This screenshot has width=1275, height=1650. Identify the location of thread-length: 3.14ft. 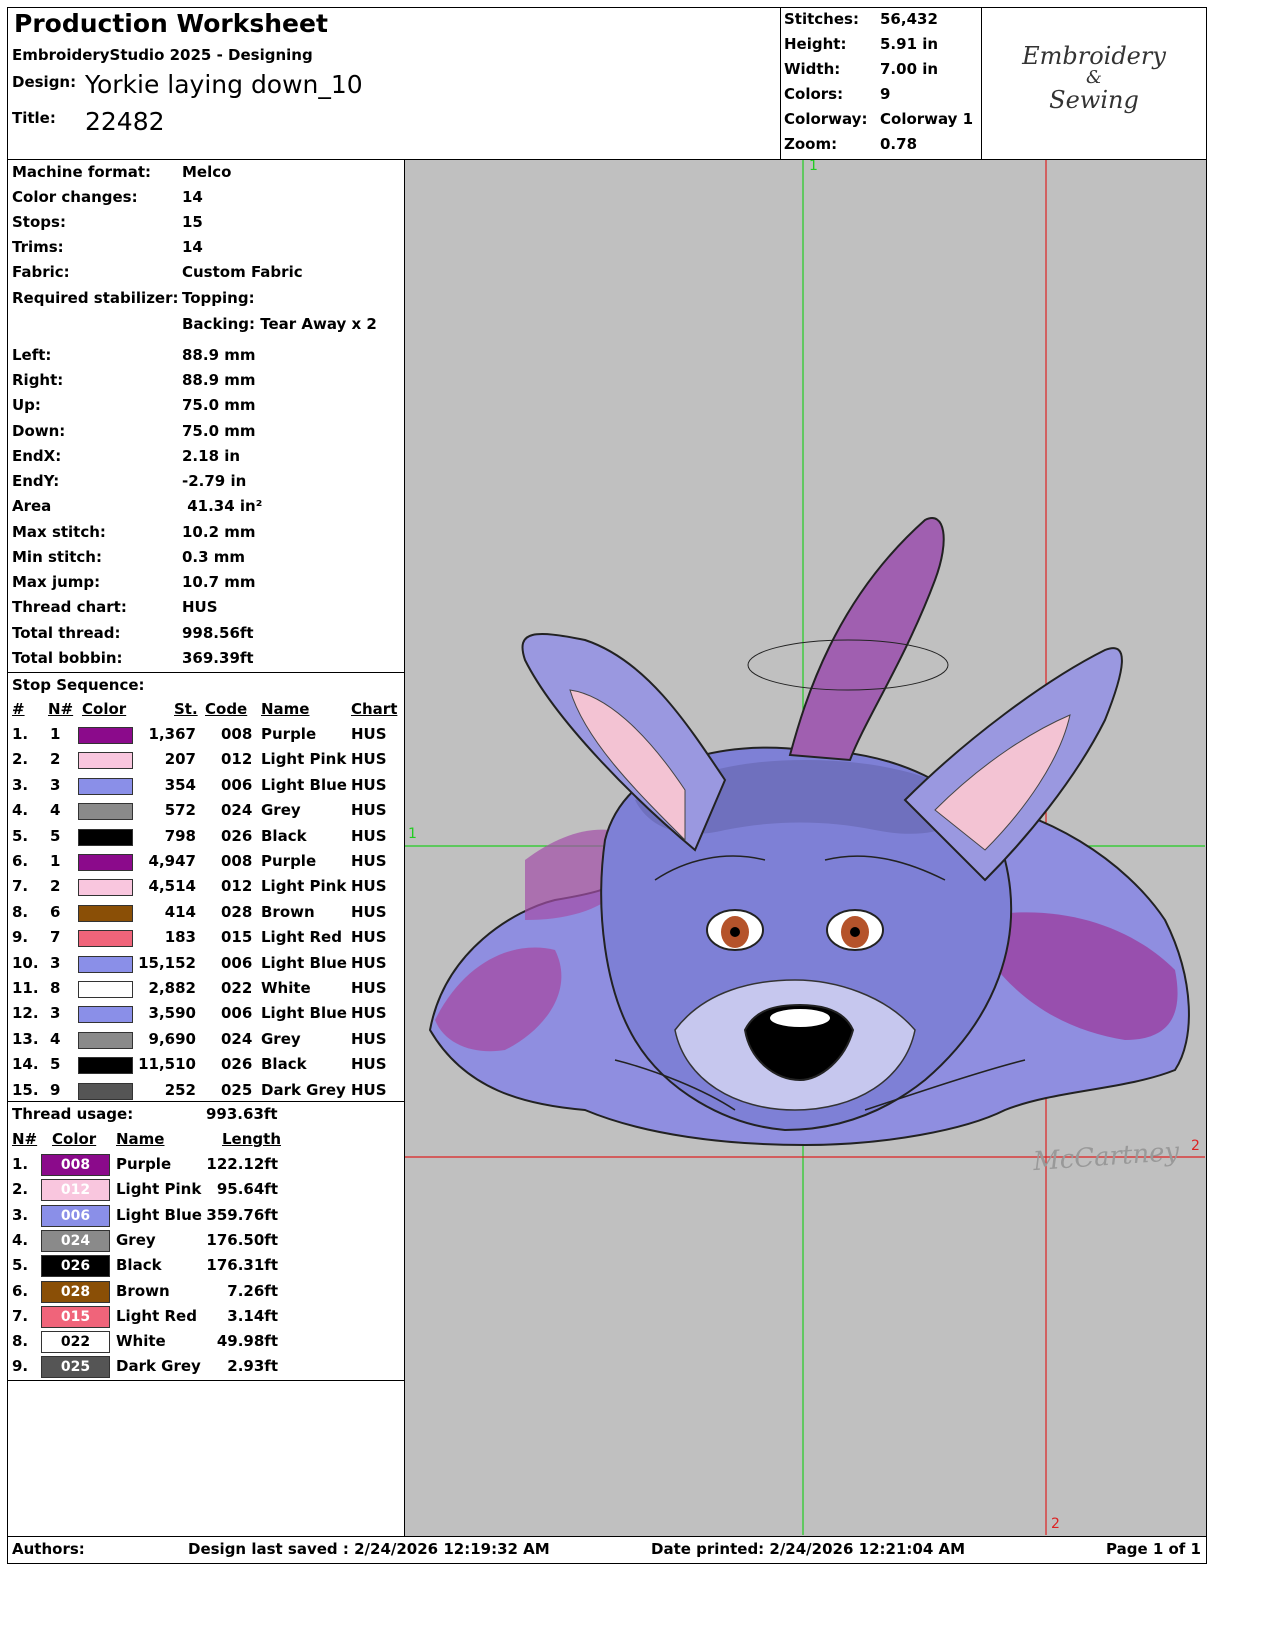
(252, 1315).